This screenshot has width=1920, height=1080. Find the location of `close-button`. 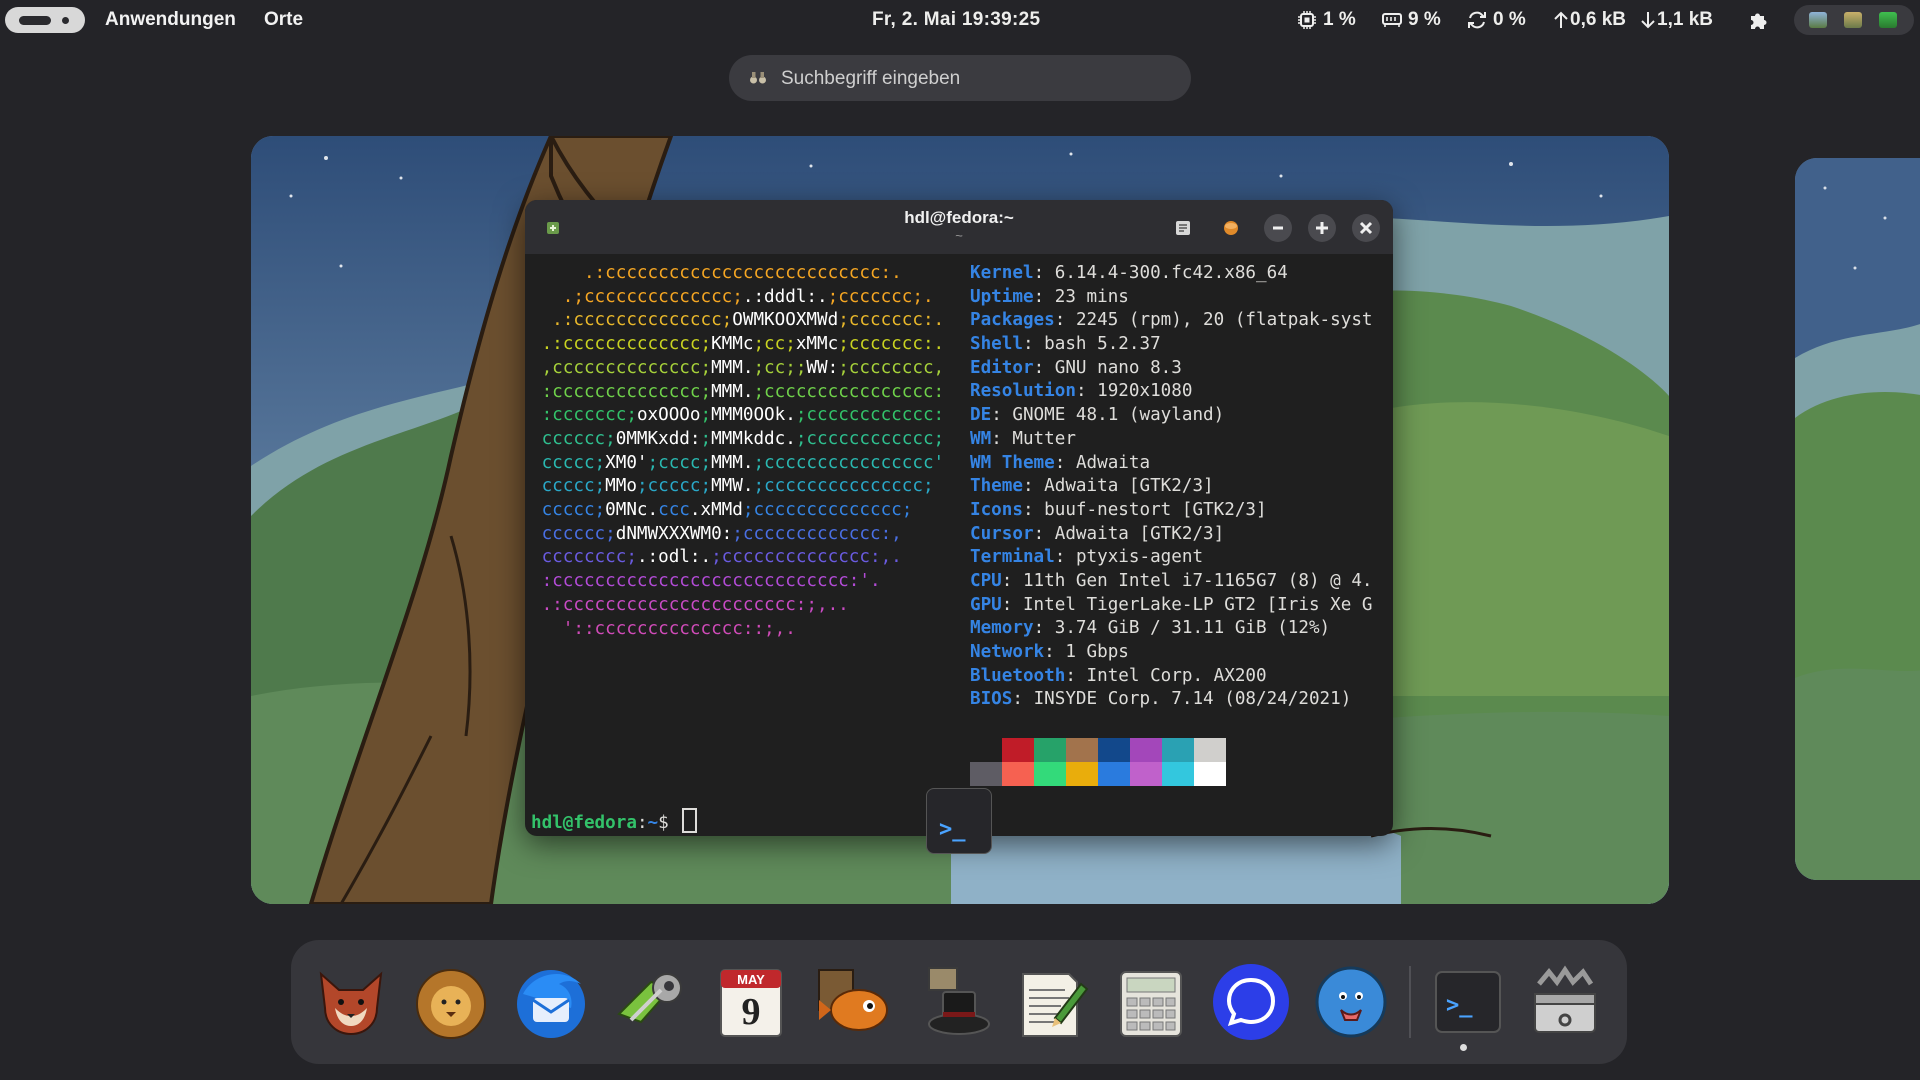

close-button is located at coordinates (1366, 228).